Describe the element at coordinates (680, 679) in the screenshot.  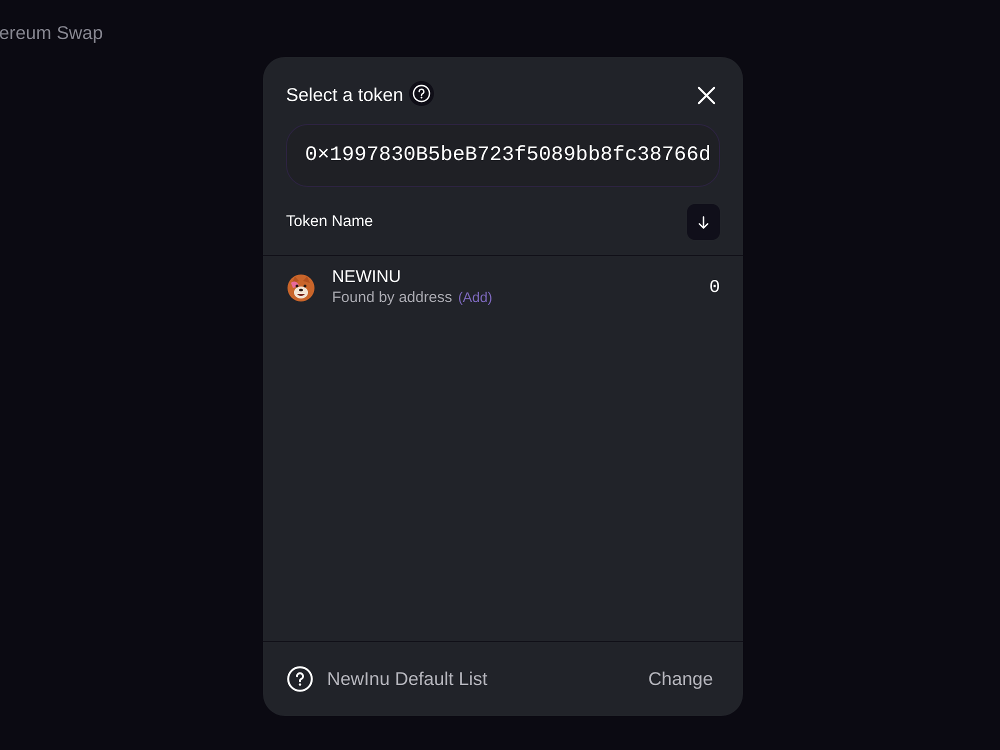
I see `change-button: Change` at that location.